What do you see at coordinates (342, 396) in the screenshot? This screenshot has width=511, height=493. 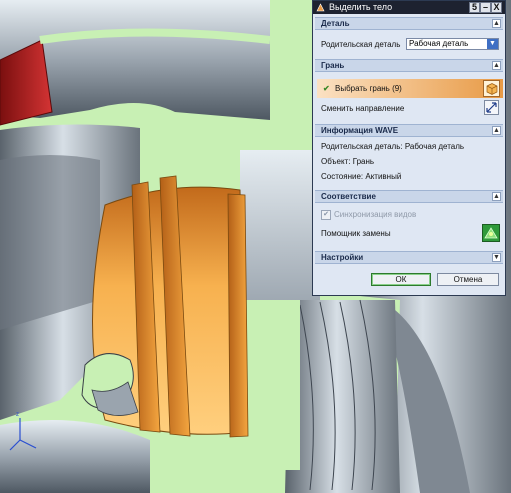 I see `pipe-lower-right` at bounding box center [342, 396].